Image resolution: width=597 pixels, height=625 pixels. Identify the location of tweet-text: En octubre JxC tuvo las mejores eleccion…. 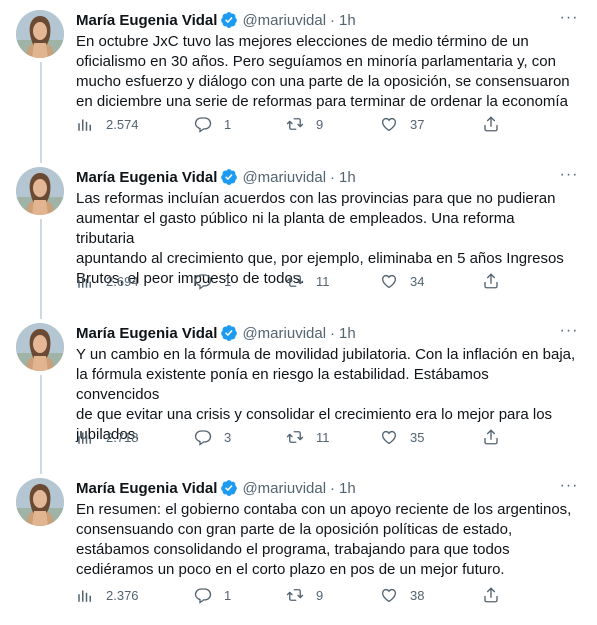
(323, 71).